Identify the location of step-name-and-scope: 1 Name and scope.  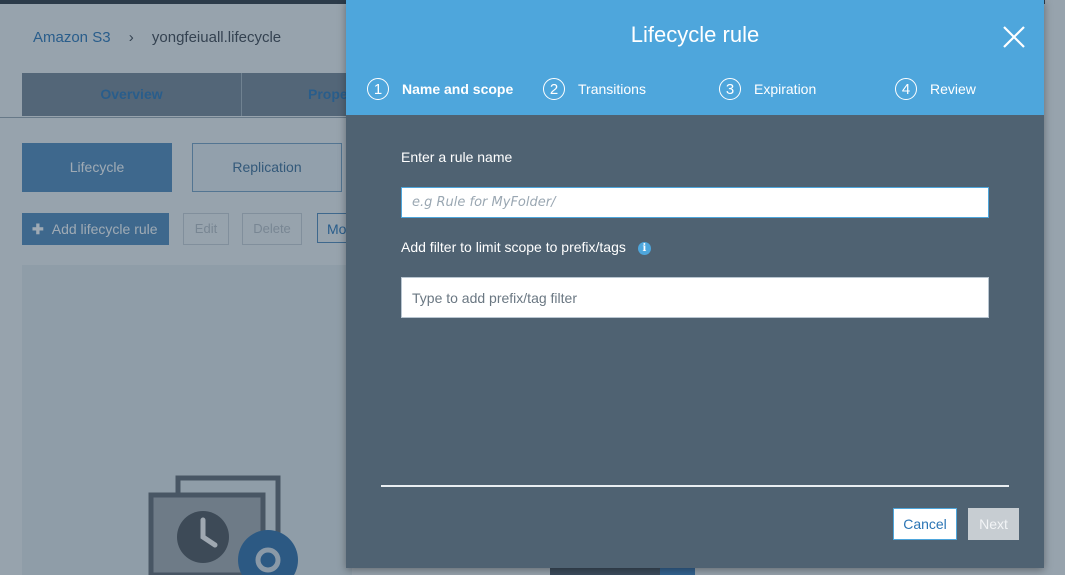
(440, 89).